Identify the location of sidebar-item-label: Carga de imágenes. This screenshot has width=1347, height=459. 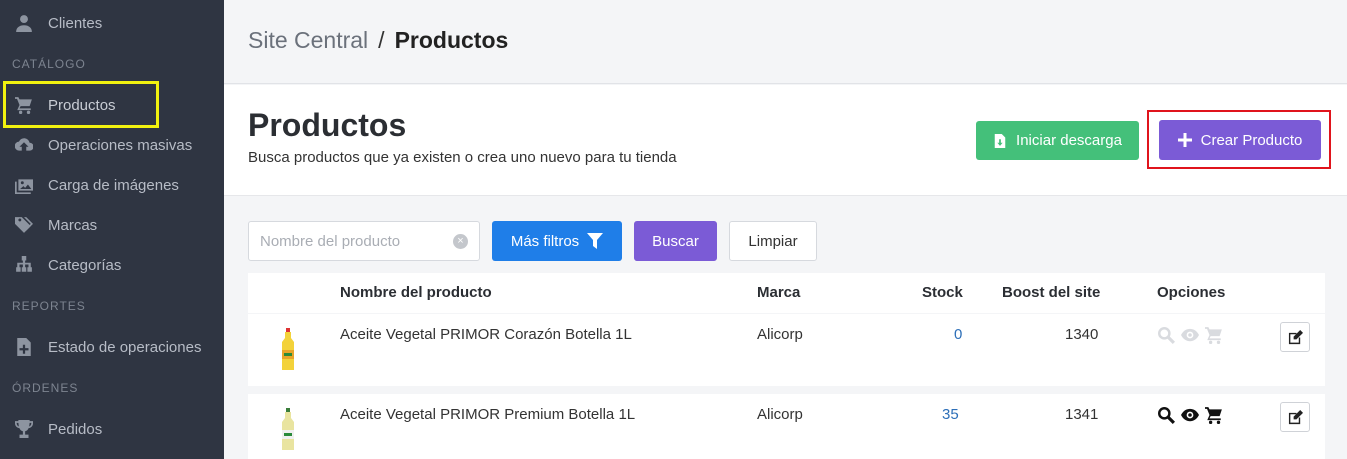
(113, 185).